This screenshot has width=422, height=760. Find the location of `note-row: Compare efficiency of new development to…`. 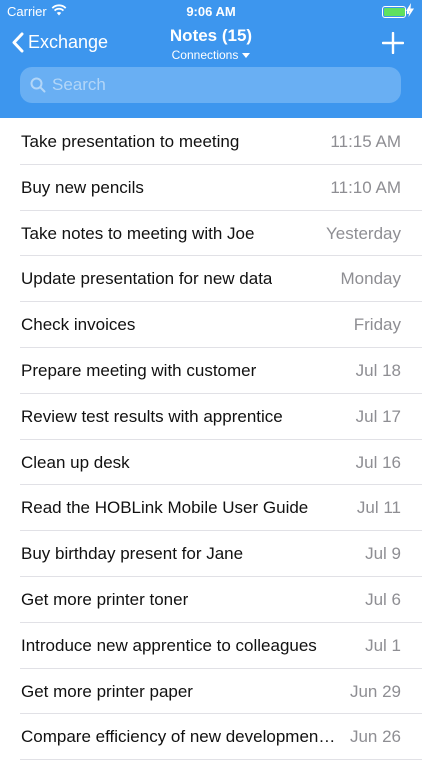

note-row: Compare efficiency of new development to… is located at coordinates (211, 737).